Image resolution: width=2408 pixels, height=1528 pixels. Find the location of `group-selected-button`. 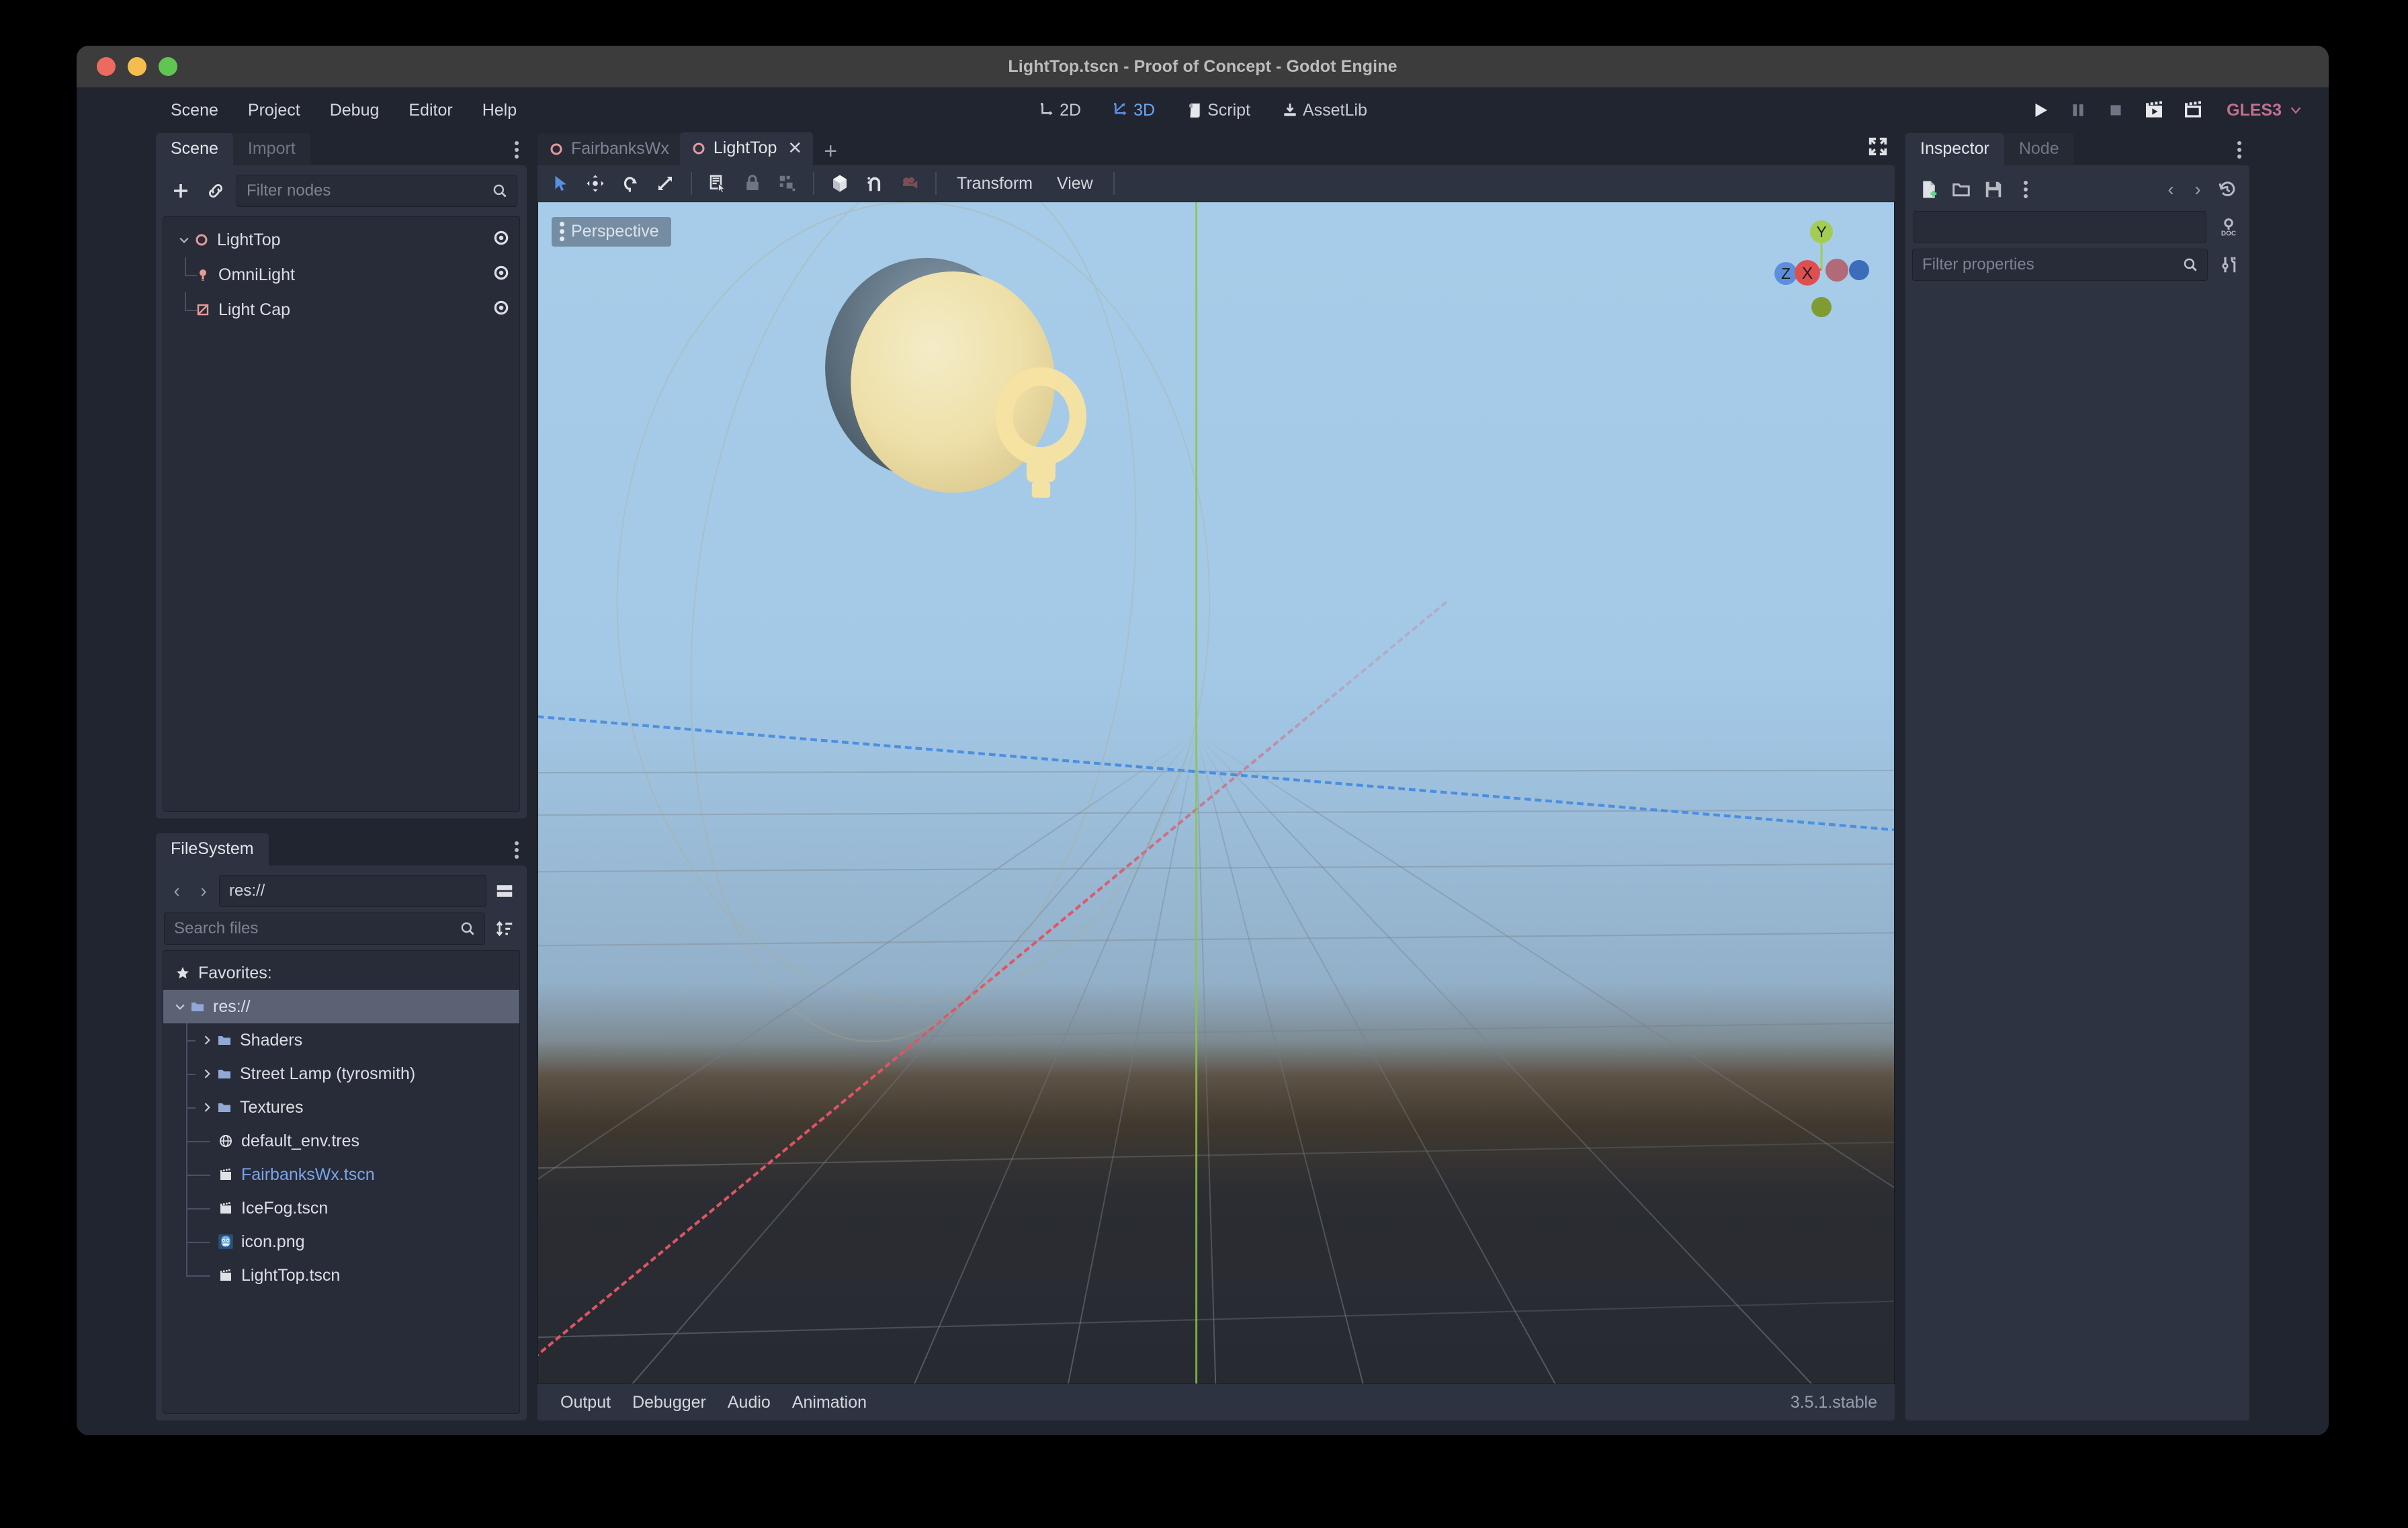

group-selected-button is located at coordinates (787, 183).